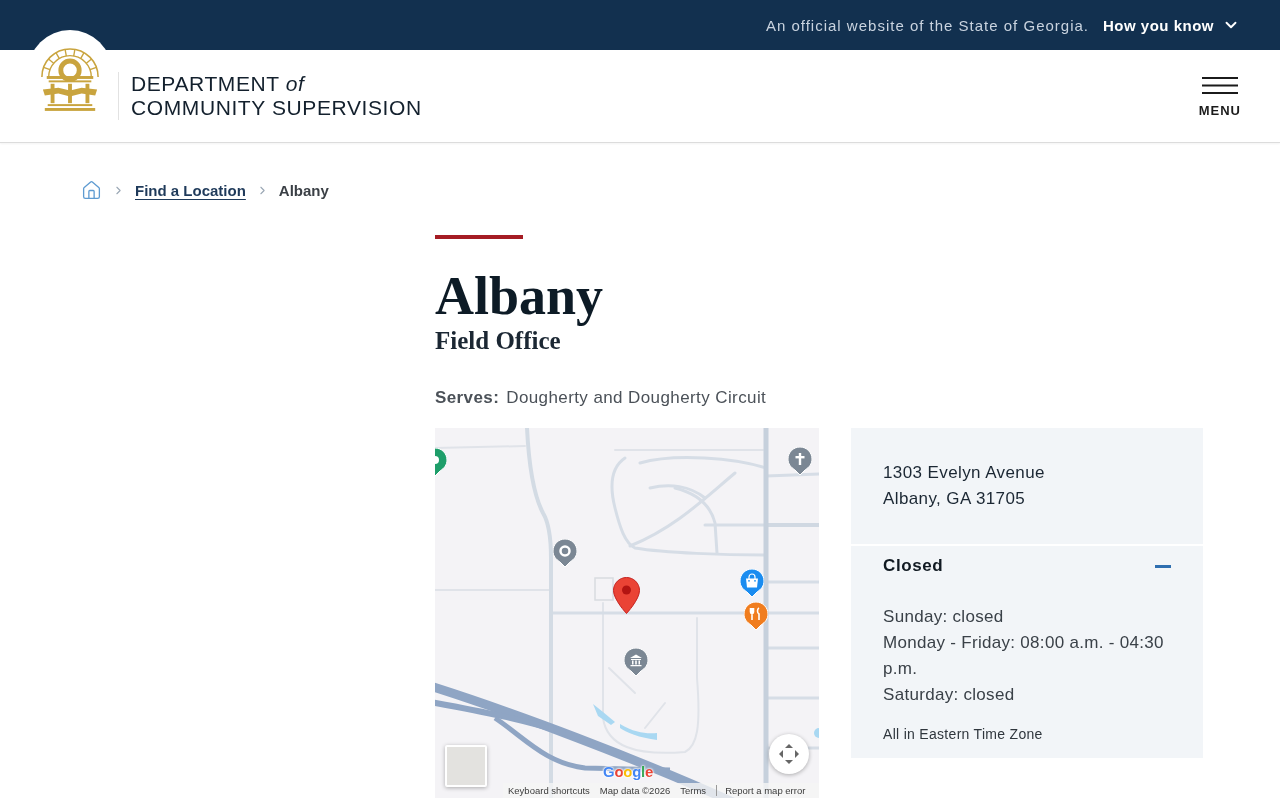 This screenshot has height=800, width=1280. I want to click on hours-toggle: Closed, so click(1027, 561).